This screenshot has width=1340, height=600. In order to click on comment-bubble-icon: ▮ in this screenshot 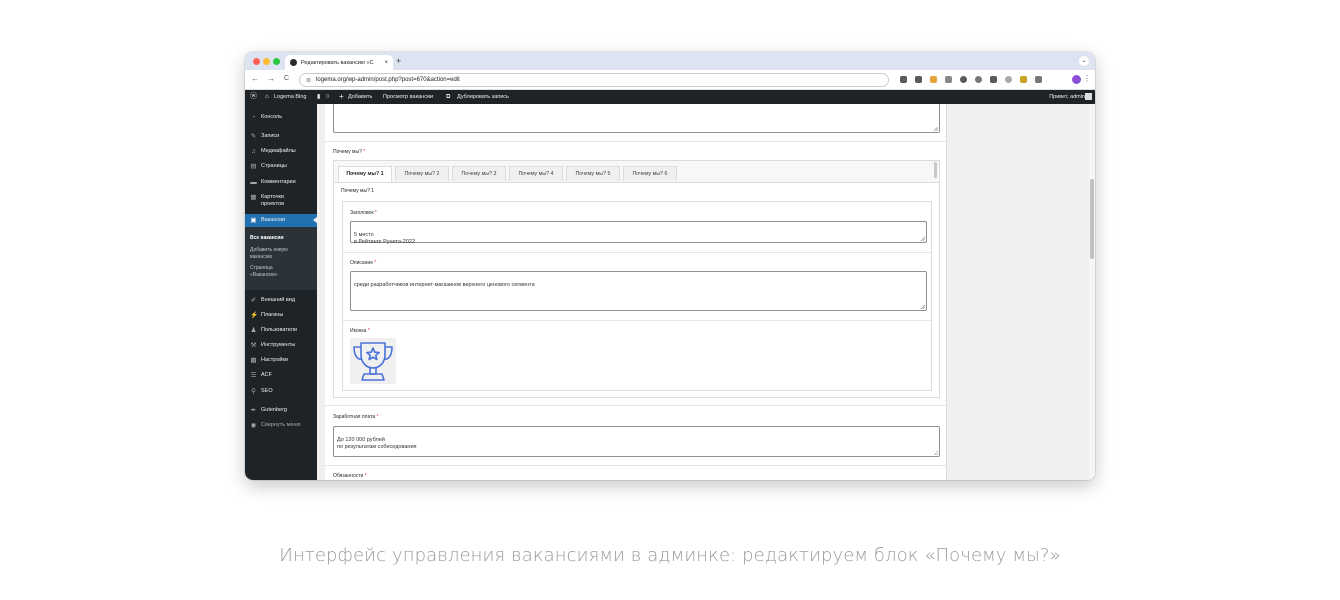, I will do `click(318, 97)`.